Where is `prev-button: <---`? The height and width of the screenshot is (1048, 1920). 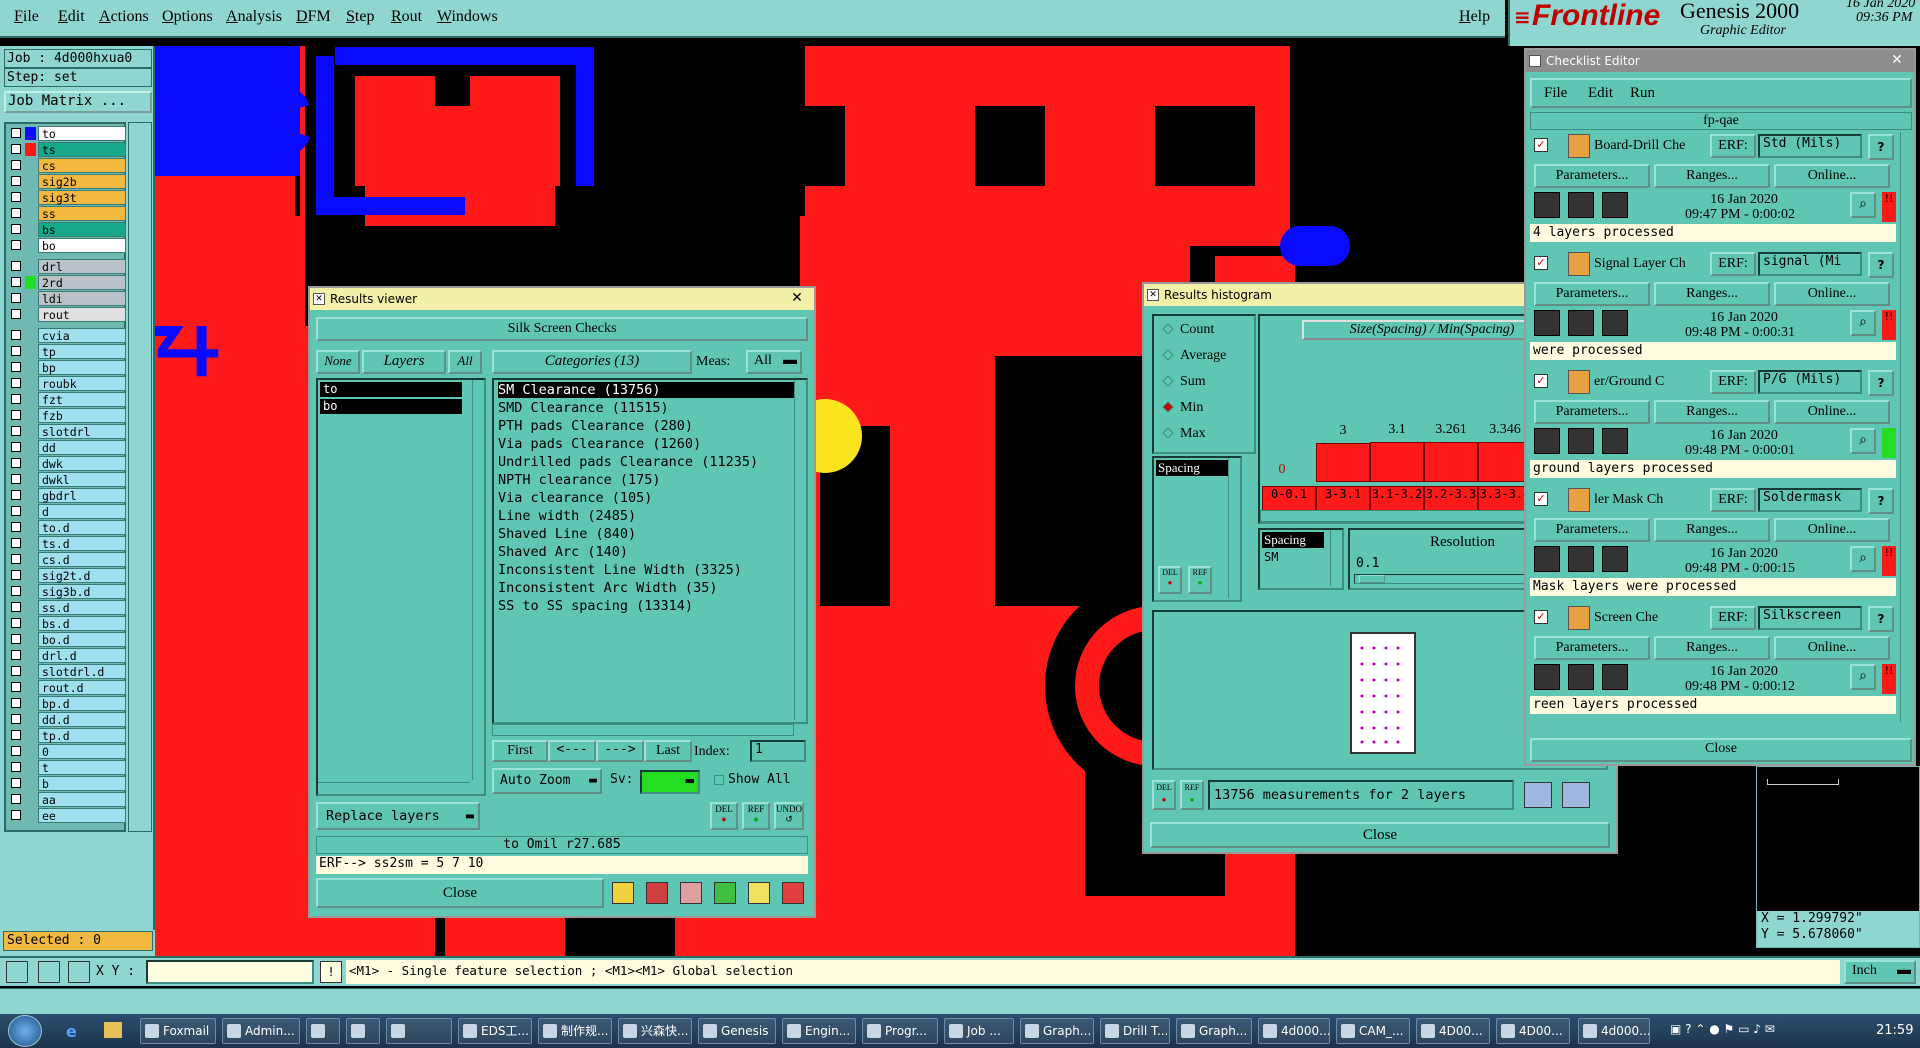
prev-button: <--- is located at coordinates (572, 751).